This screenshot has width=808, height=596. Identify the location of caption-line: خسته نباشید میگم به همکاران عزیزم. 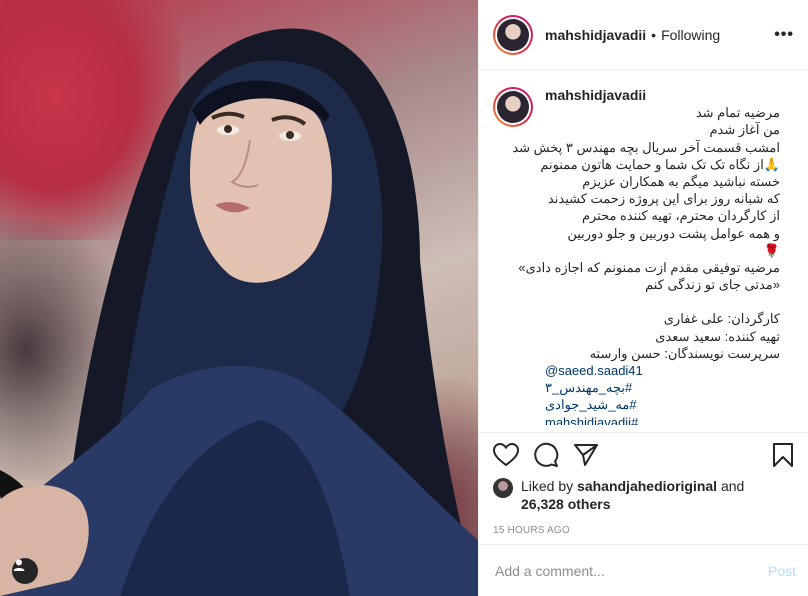
(681, 182).